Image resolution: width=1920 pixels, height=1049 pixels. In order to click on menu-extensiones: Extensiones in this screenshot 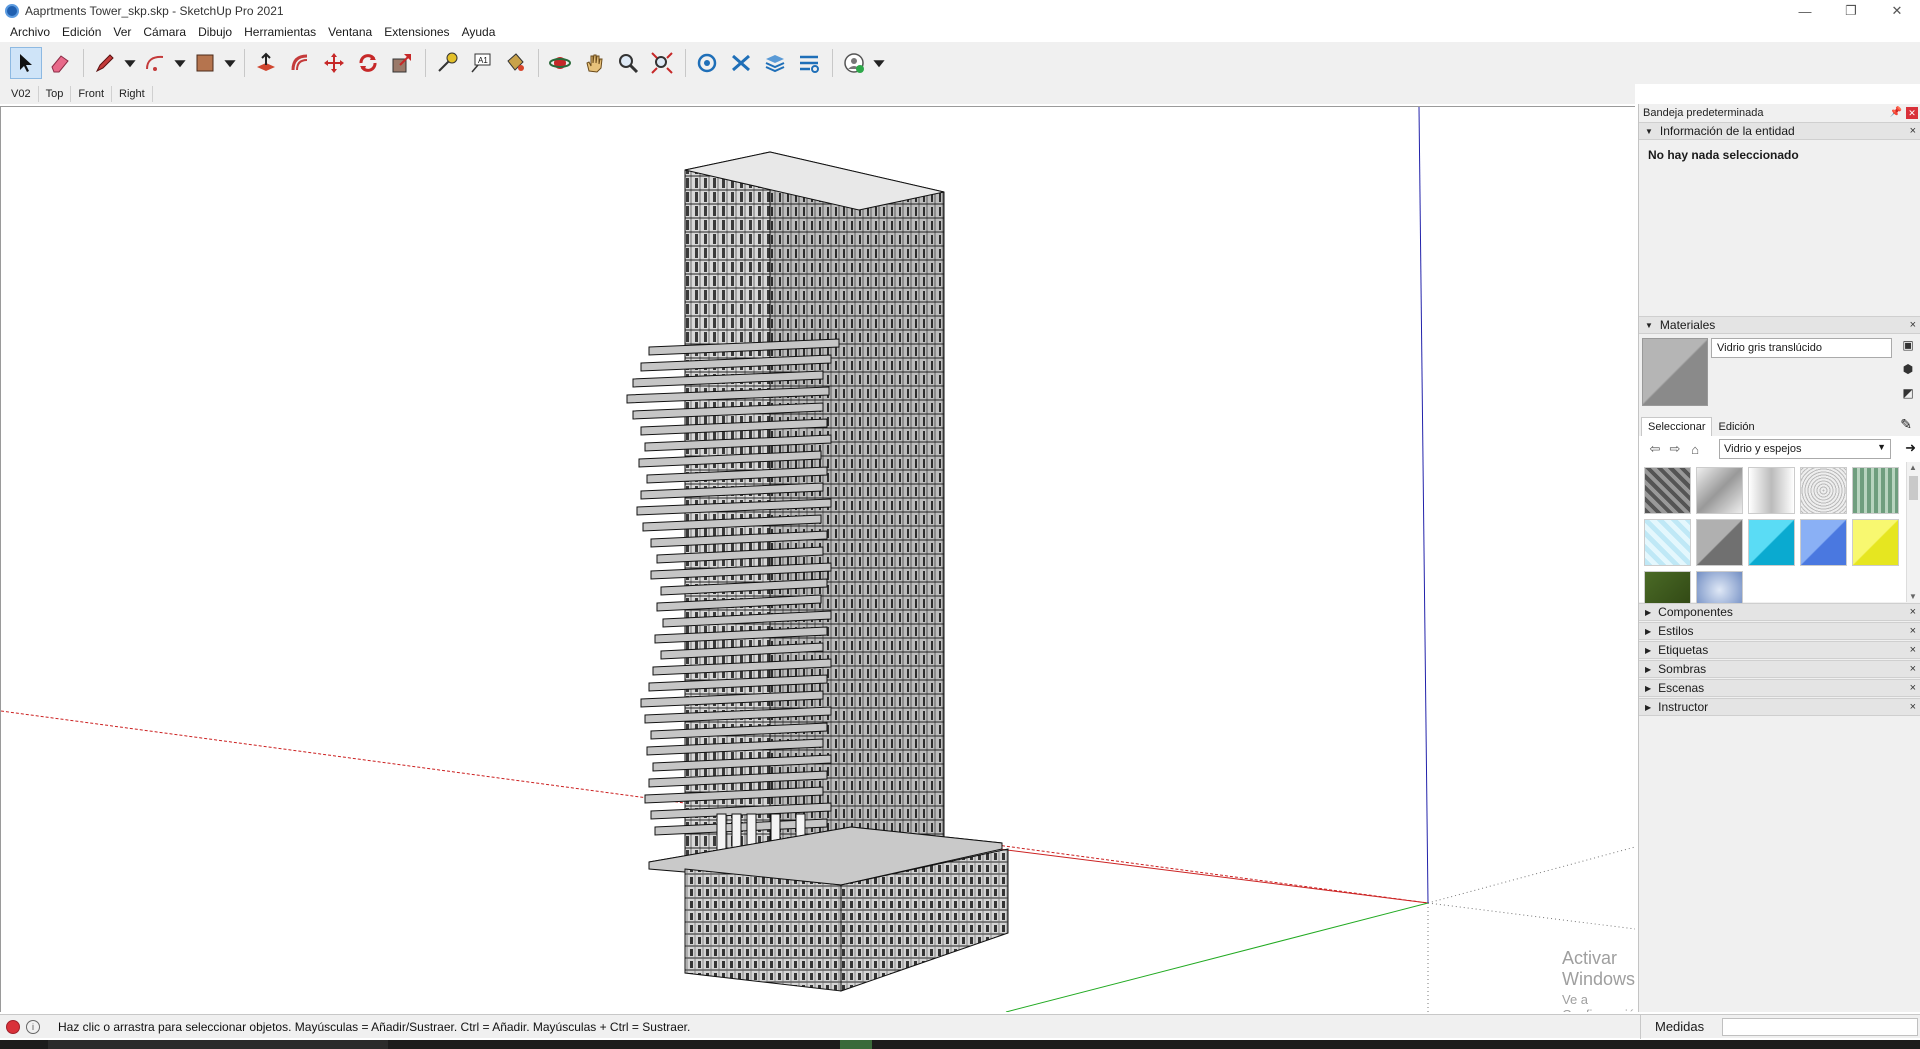, I will do `click(416, 32)`.